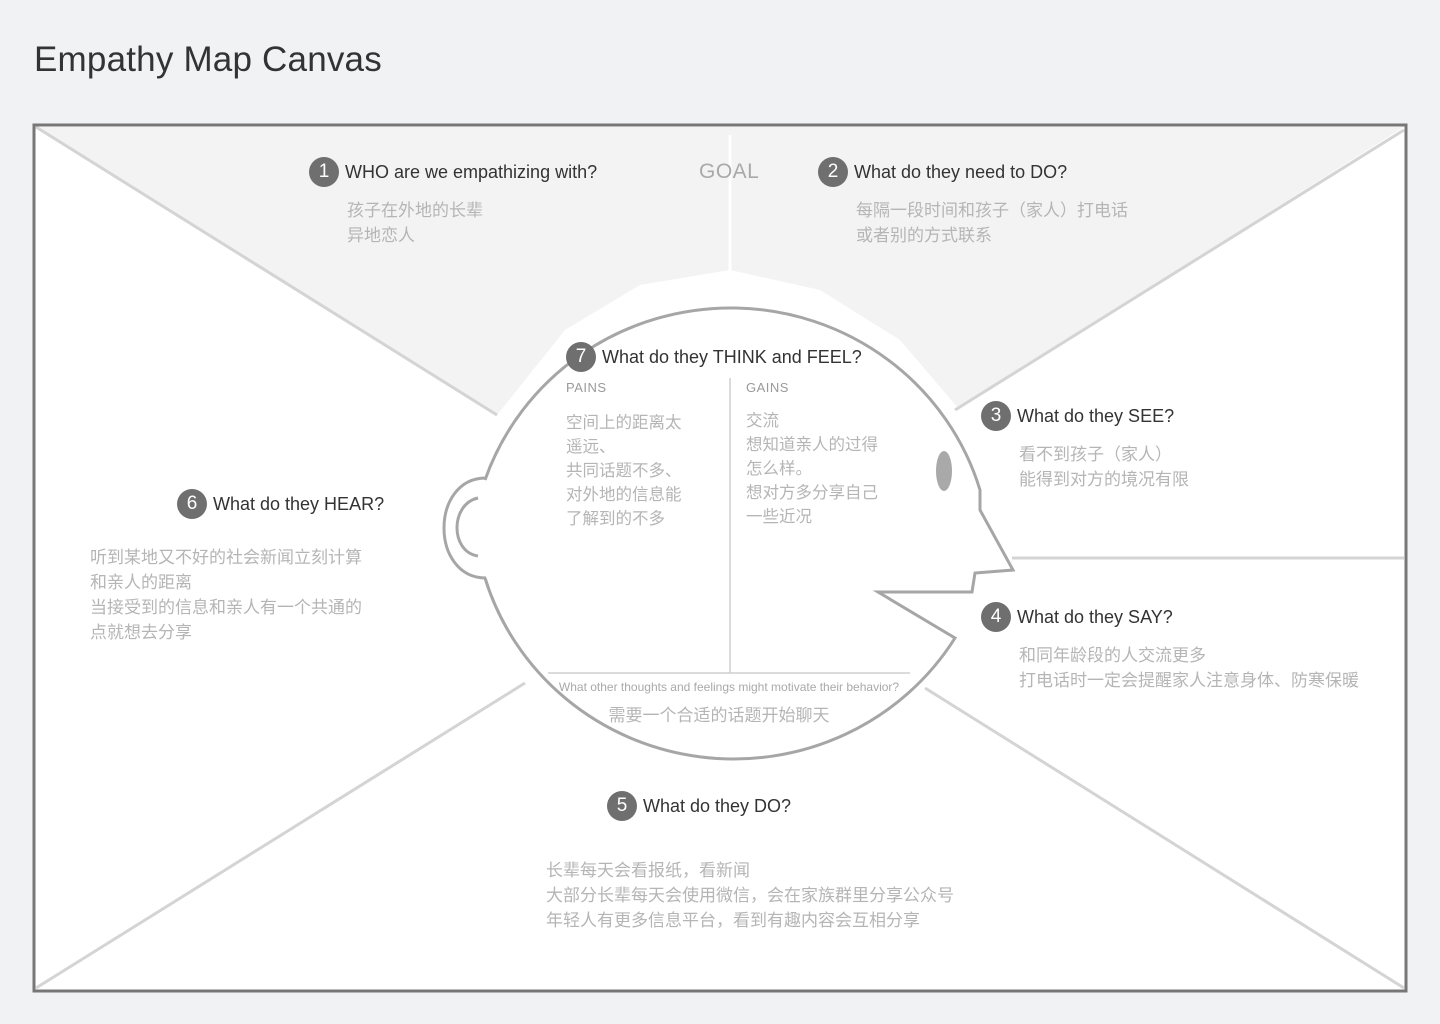  What do you see at coordinates (624, 519) in the screenshot?
I see `pains-answer: 了解到的不多` at bounding box center [624, 519].